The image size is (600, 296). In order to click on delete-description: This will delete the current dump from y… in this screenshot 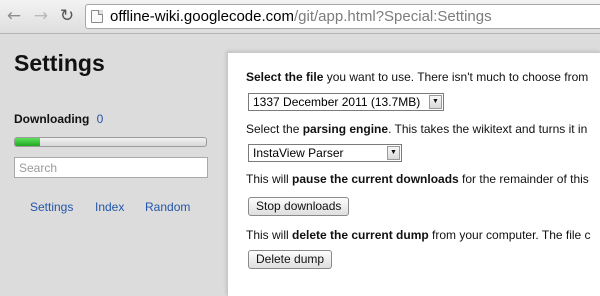, I will do `click(418, 235)`.